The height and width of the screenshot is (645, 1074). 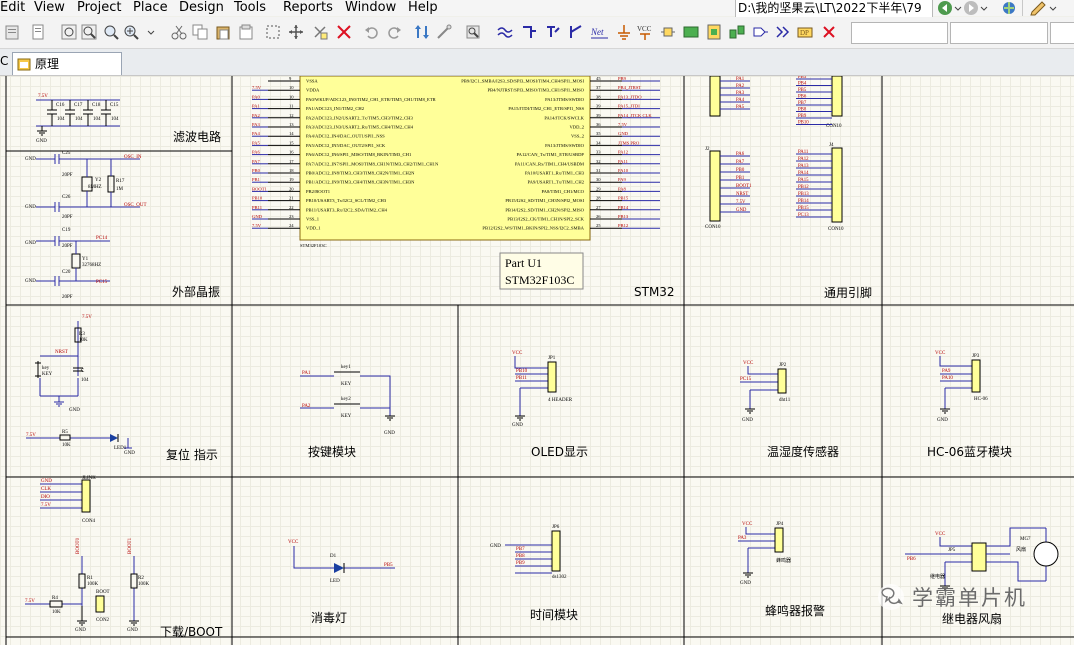 What do you see at coordinates (291, 170) in the screenshot?
I see `mcu-left-pin-num: 18` at bounding box center [291, 170].